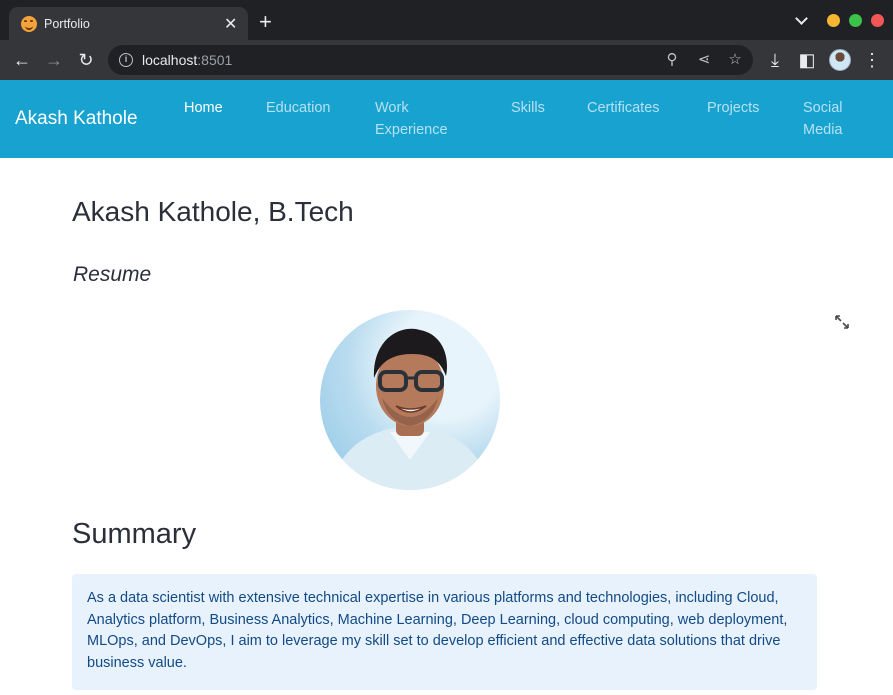 Image resolution: width=893 pixels, height=695 pixels. I want to click on brand-name: Akash Kathole, so click(76, 119).